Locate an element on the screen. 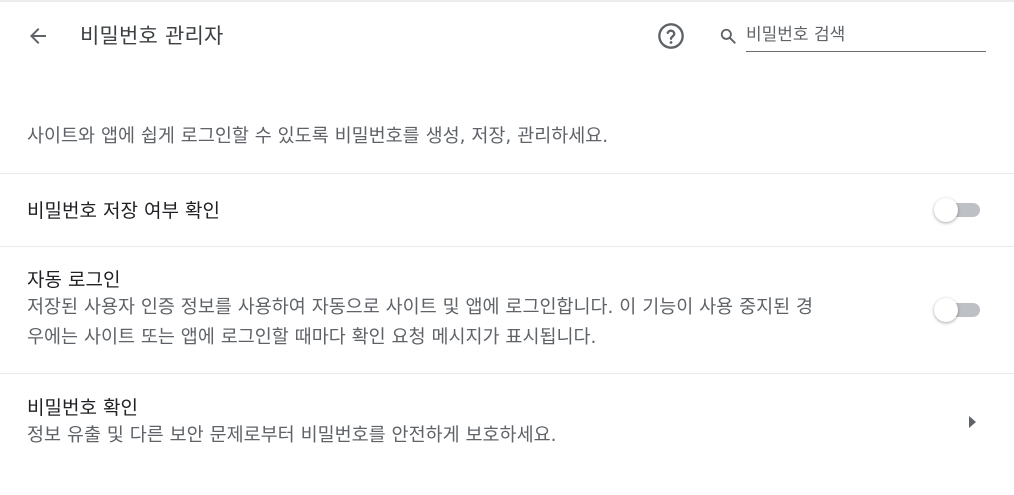 This screenshot has width=1014, height=495. help-button is located at coordinates (671, 36).